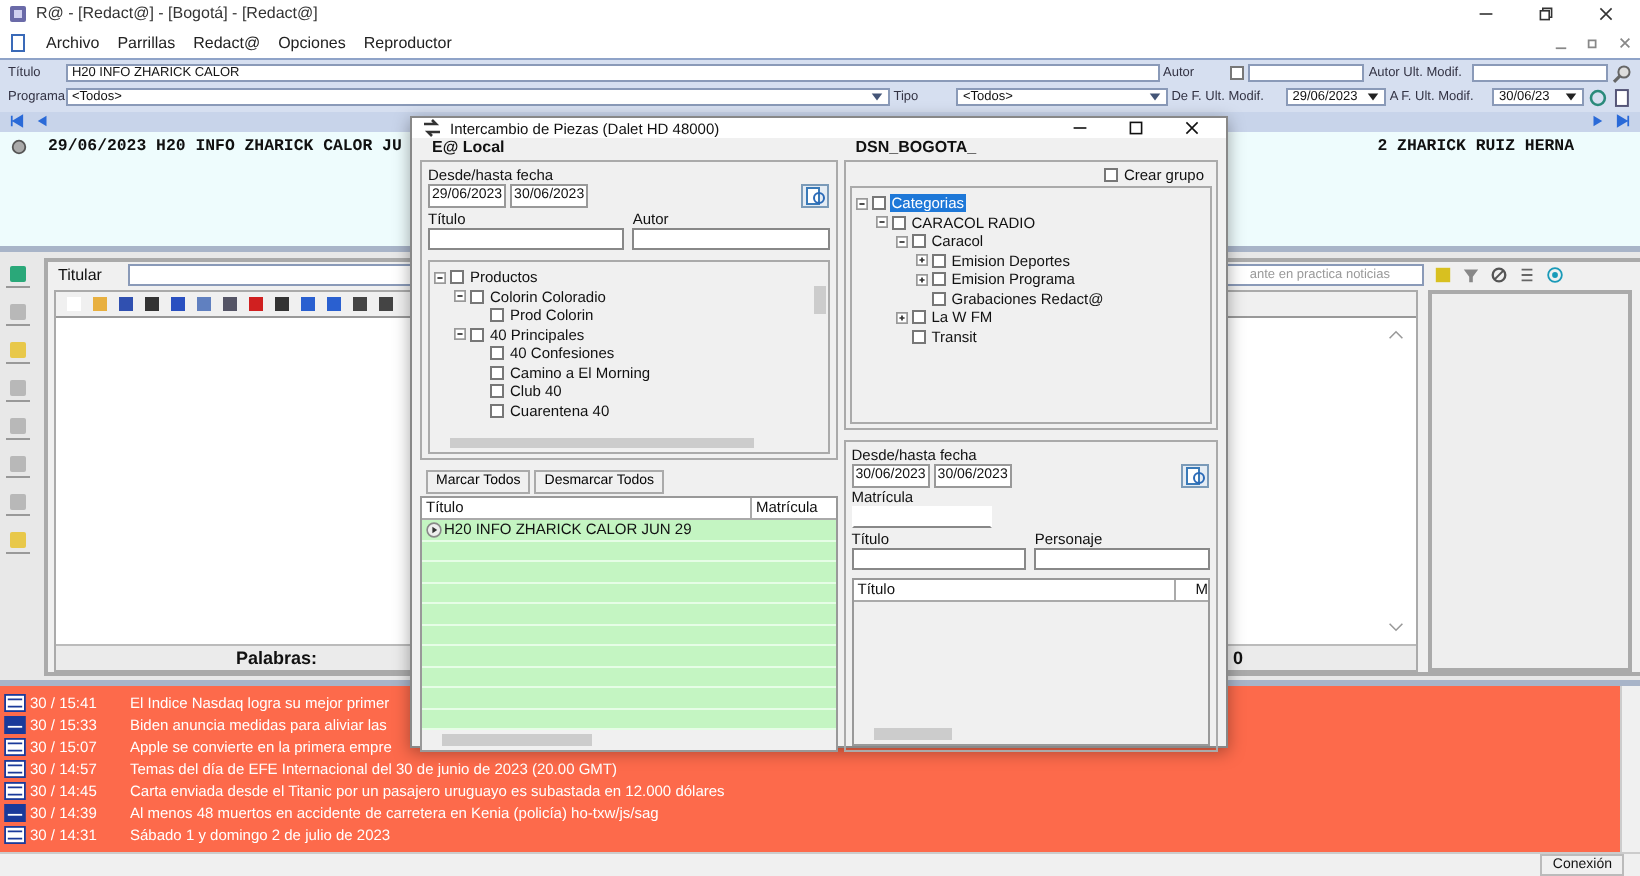  I want to click on refresh-icon, so click(1598, 97).